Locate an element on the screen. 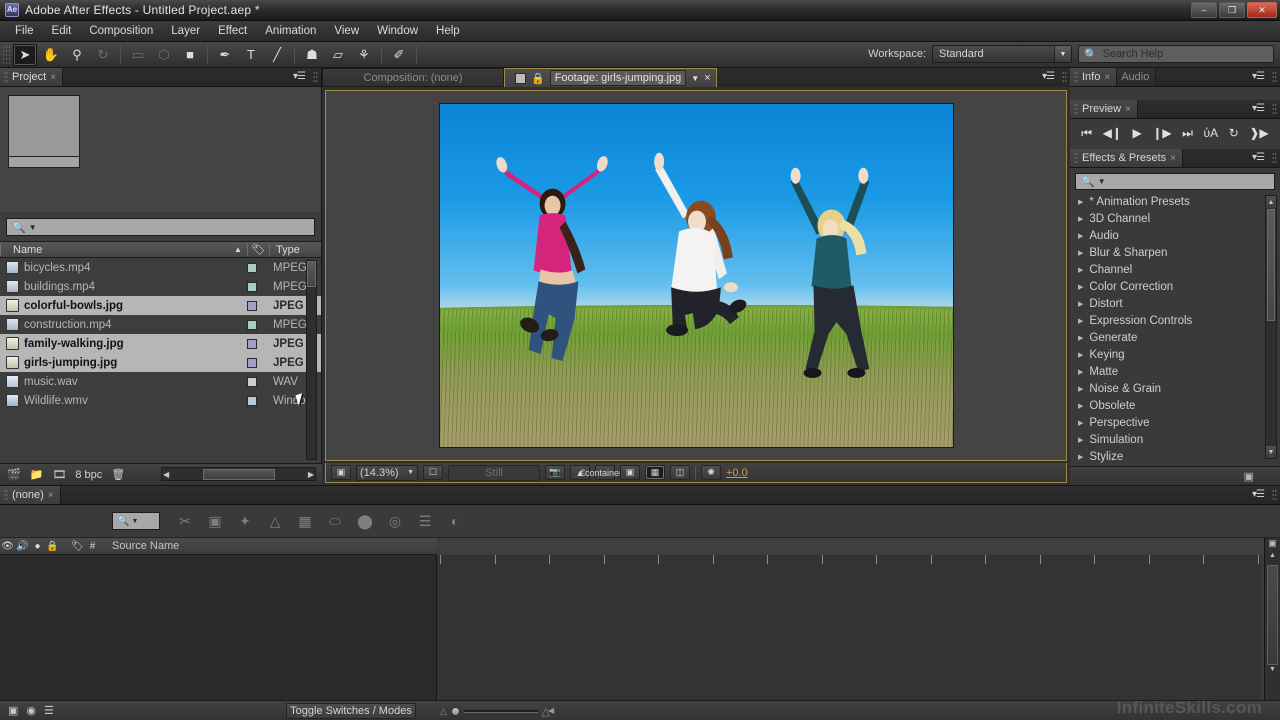 The width and height of the screenshot is (1280, 720). timeline-collapse-icon: ◀ is located at coordinates (551, 710).